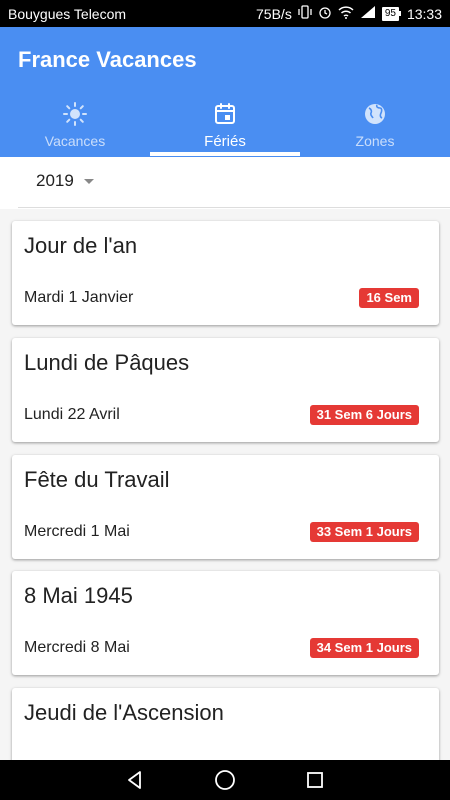 The height and width of the screenshot is (800, 450). Describe the element at coordinates (77, 647) in the screenshot. I see `holiday-date: Mercredi 8 Mai` at that location.